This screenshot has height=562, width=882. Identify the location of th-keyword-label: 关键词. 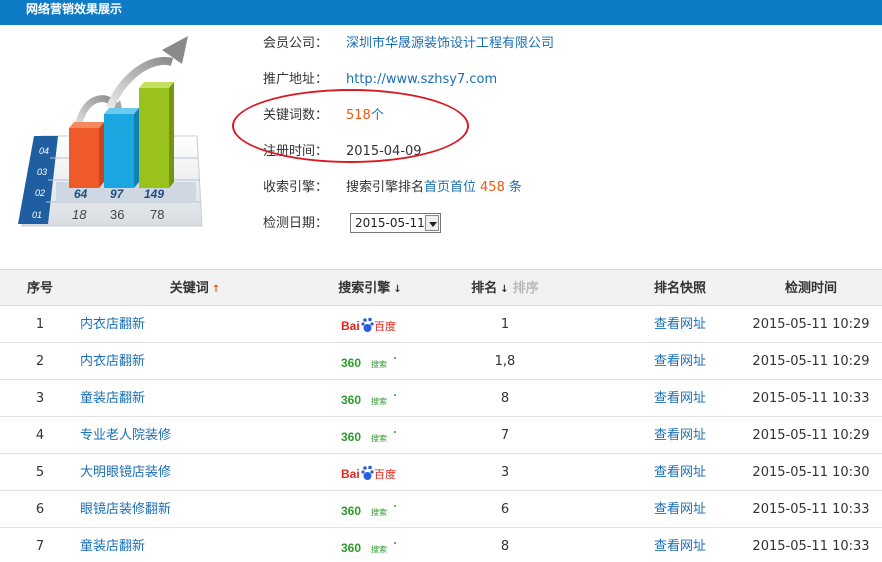
(189, 288).